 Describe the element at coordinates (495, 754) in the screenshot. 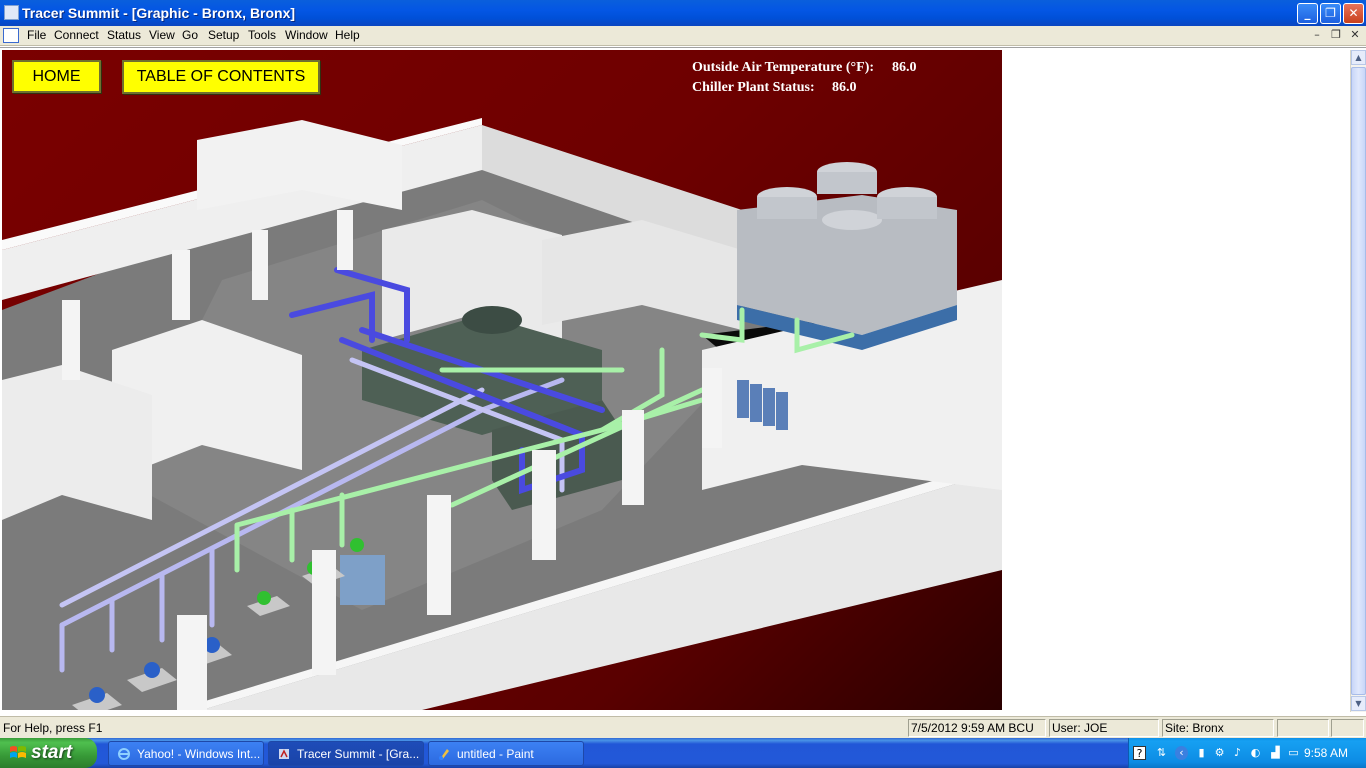

I see `taskbar-item-label: untitled - Paint` at that location.